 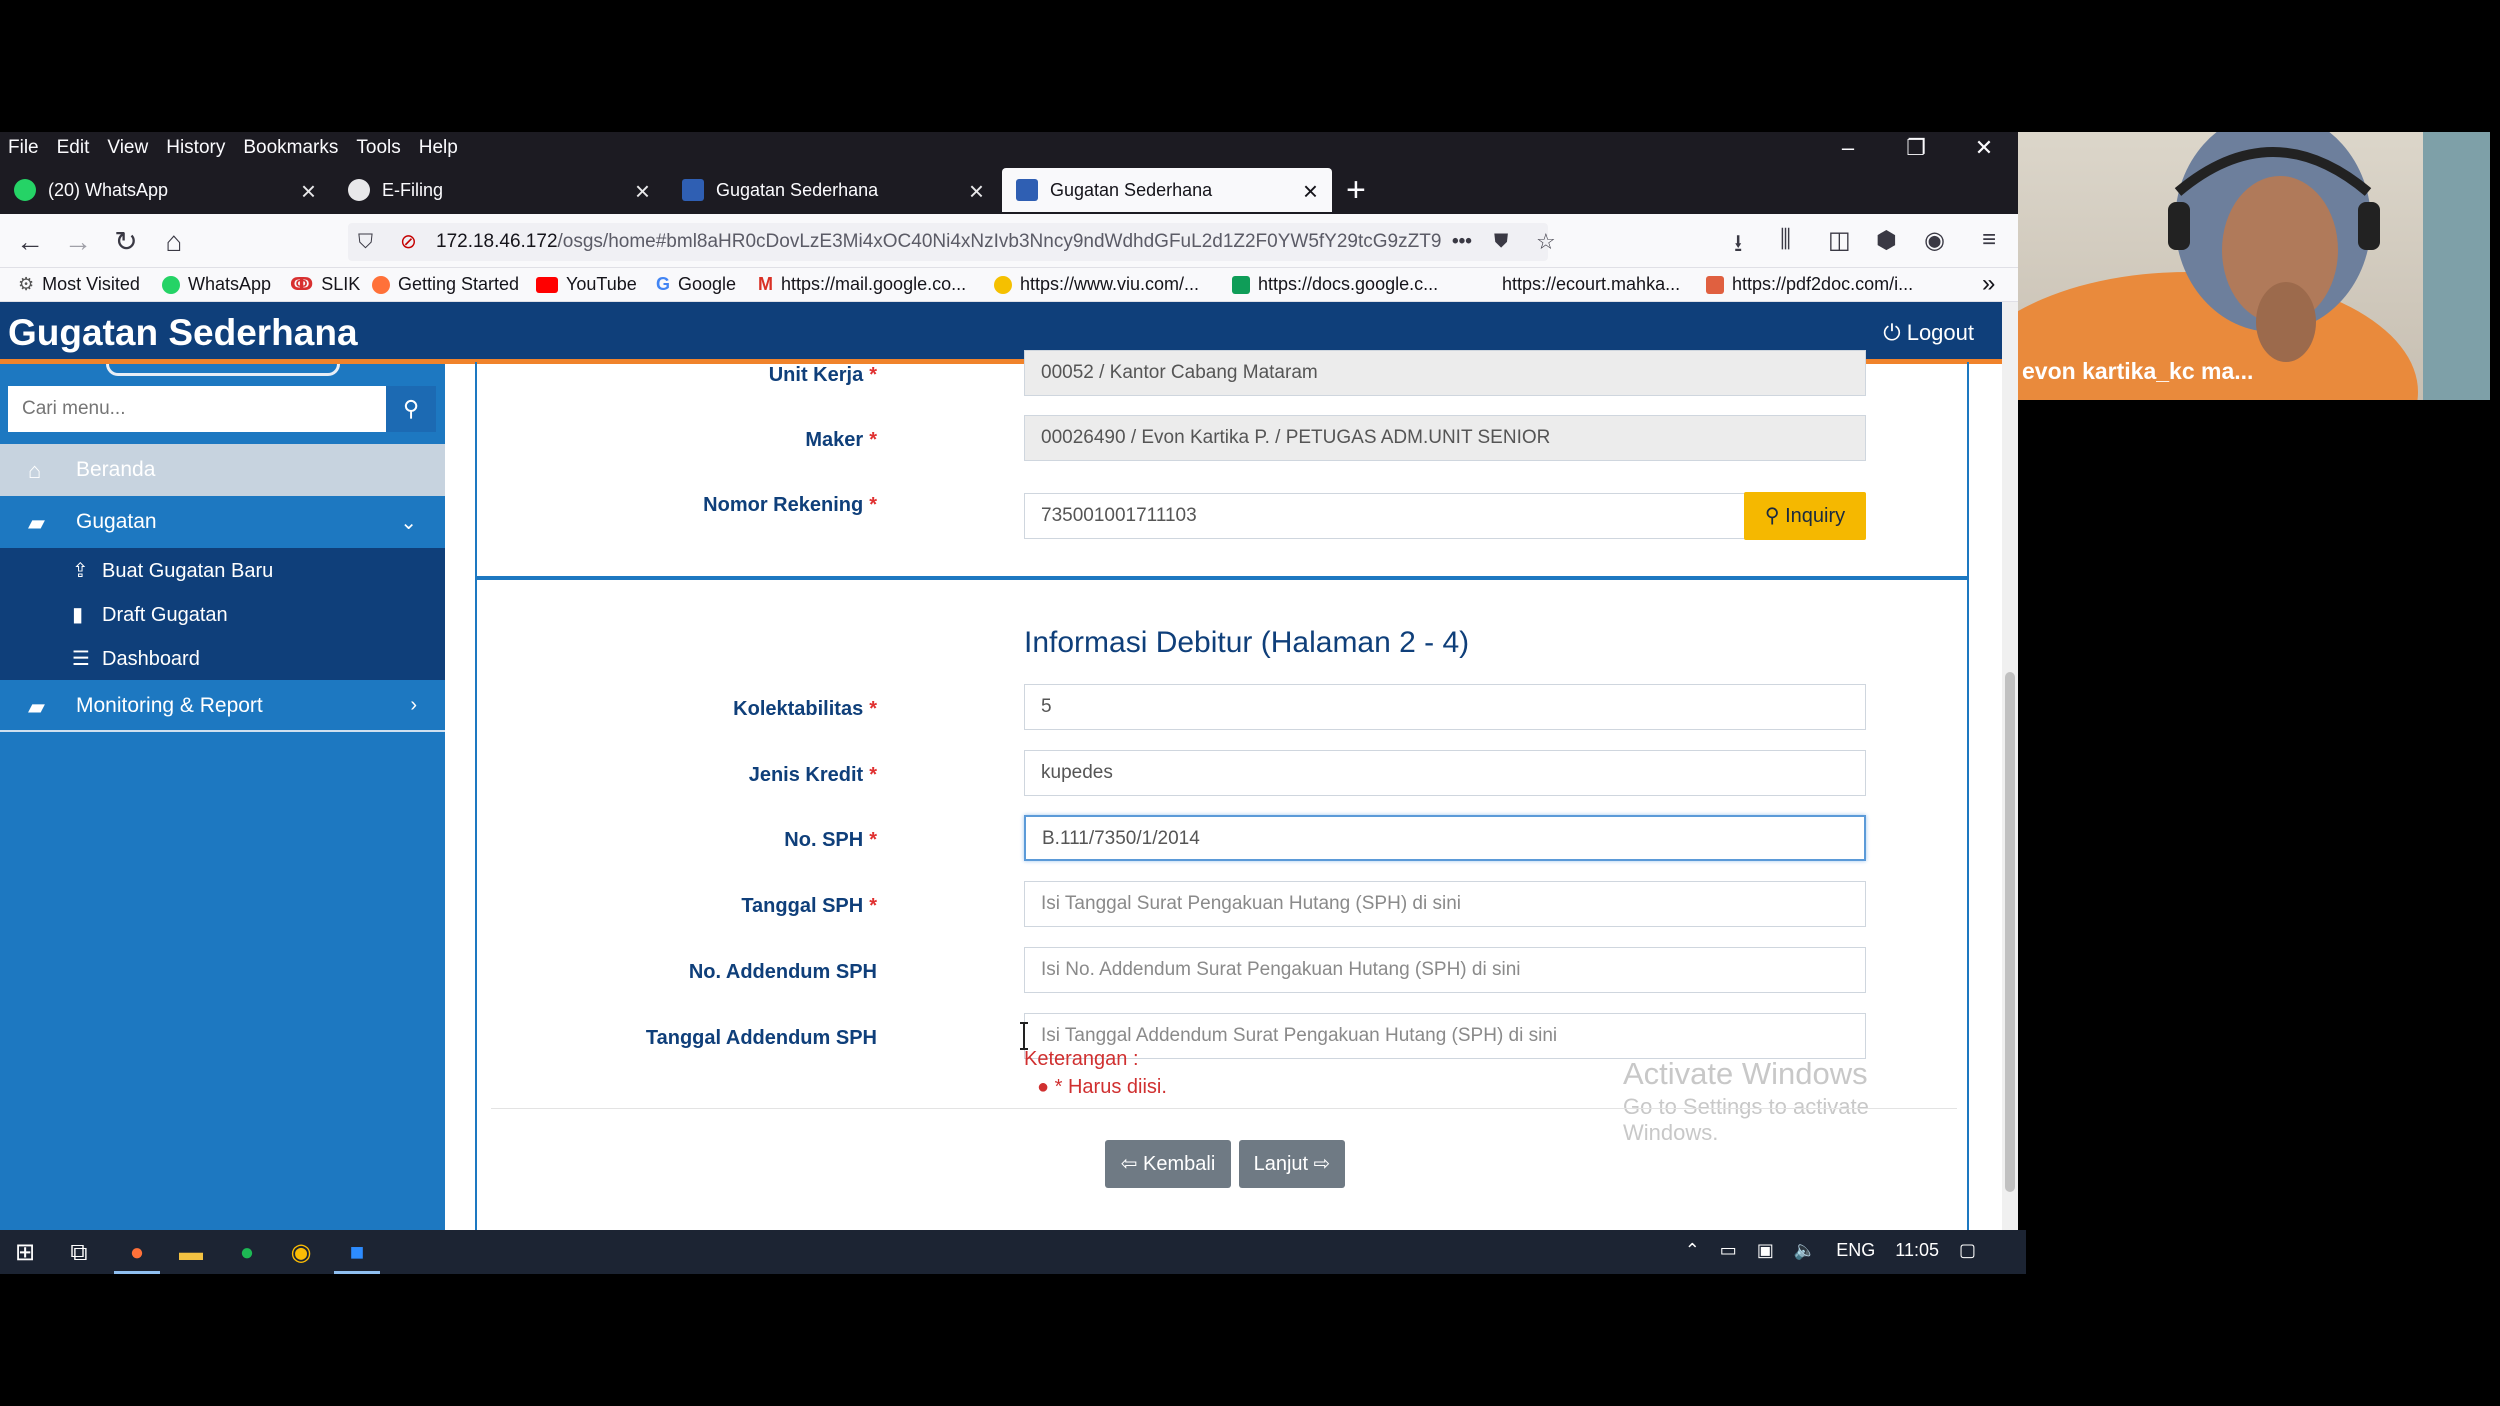 I want to click on tab-gugatan-active: Gugatan Sederhana ×, so click(x=1167, y=190).